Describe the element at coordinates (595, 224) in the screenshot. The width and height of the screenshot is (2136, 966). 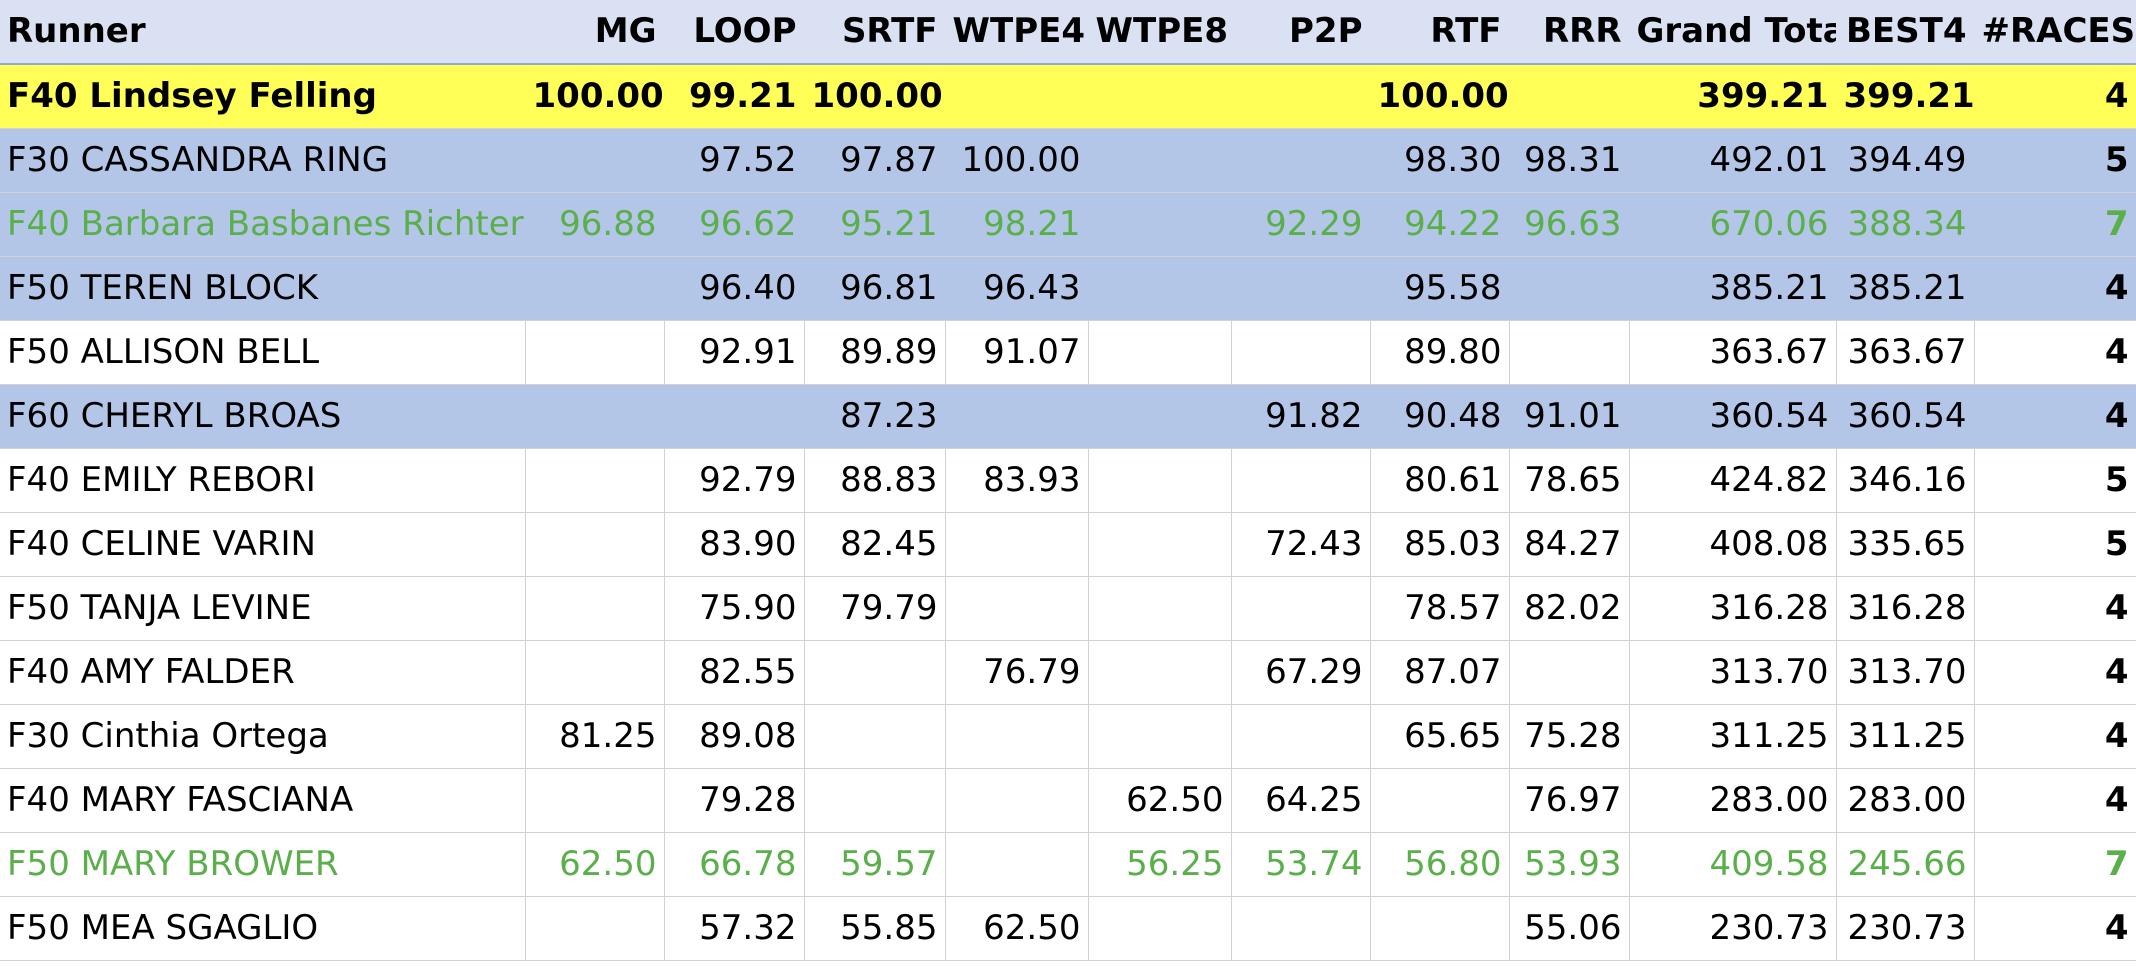
I see `mg-cell: 96.88` at that location.